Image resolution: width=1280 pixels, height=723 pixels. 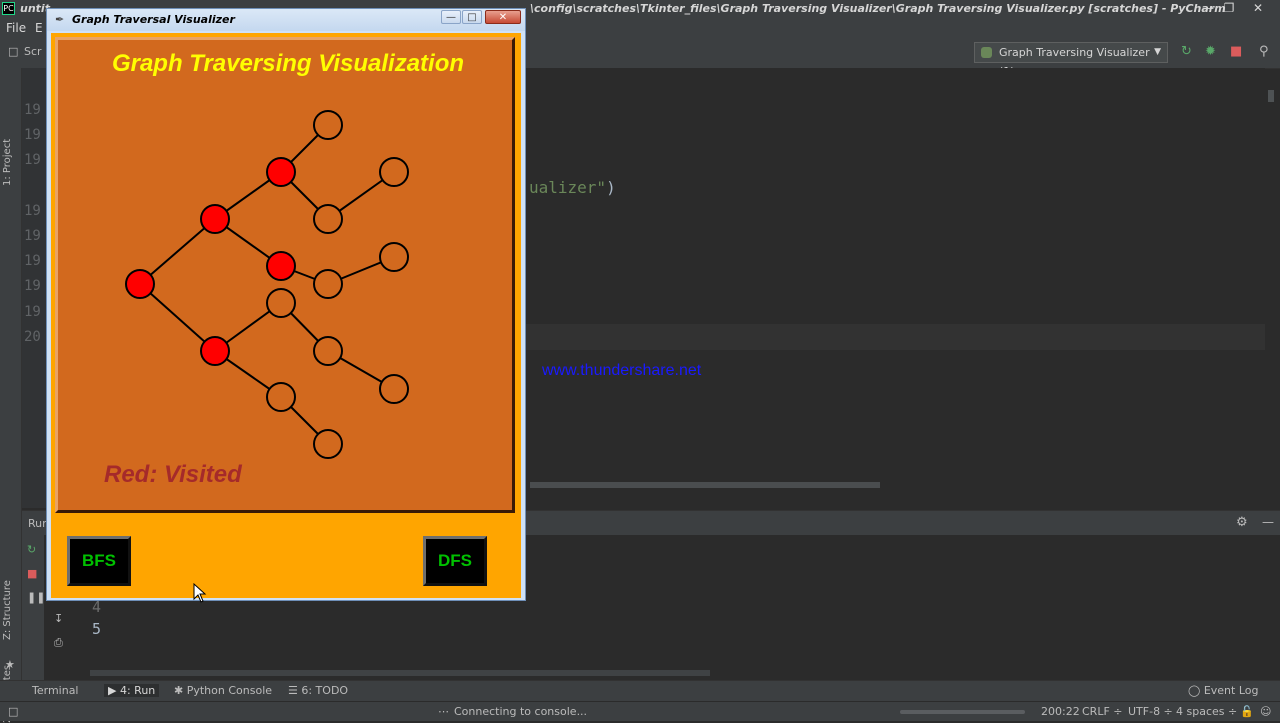 I want to click on mouse-cursor-icon, so click(x=200, y=593).